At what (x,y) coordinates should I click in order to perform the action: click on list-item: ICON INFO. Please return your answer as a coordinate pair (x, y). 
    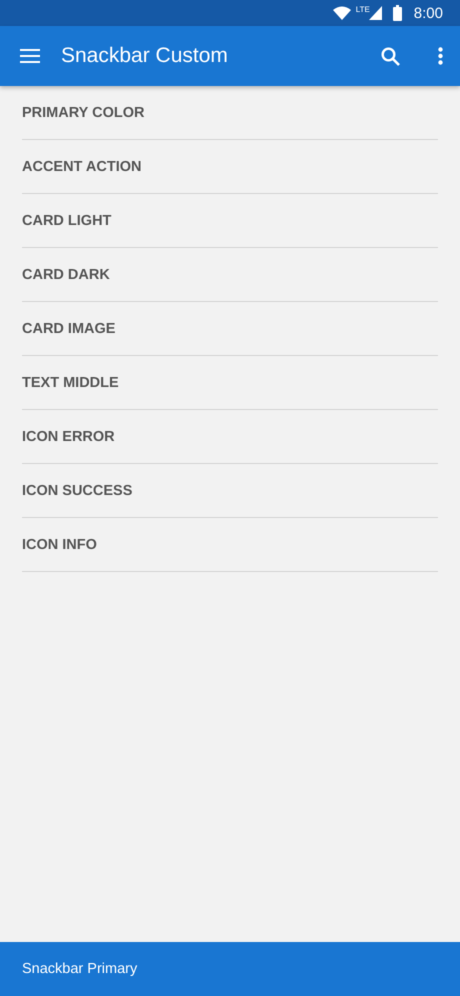
    Looking at the image, I should click on (230, 545).